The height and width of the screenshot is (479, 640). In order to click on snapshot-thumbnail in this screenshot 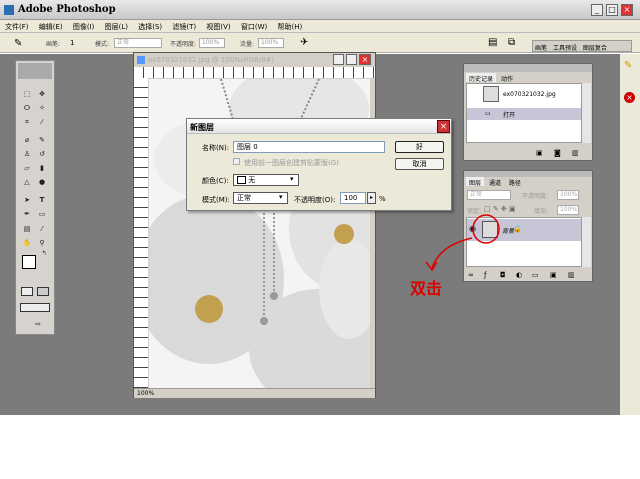, I will do `click(491, 94)`.